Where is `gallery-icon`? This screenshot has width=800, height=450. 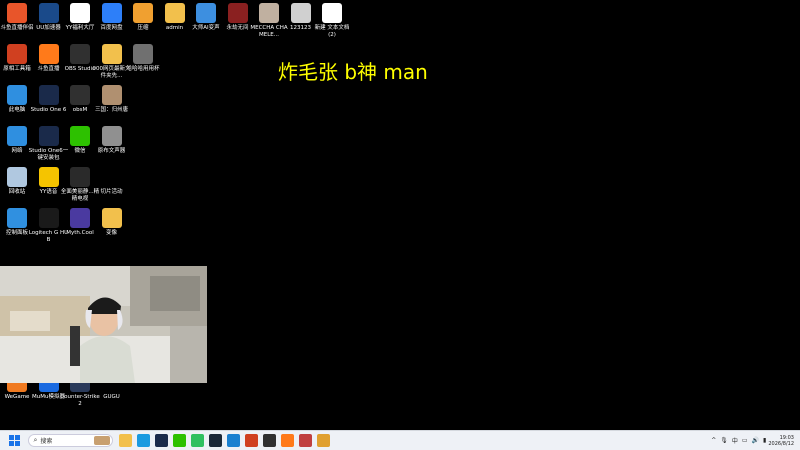 gallery-icon is located at coordinates (323, 440).